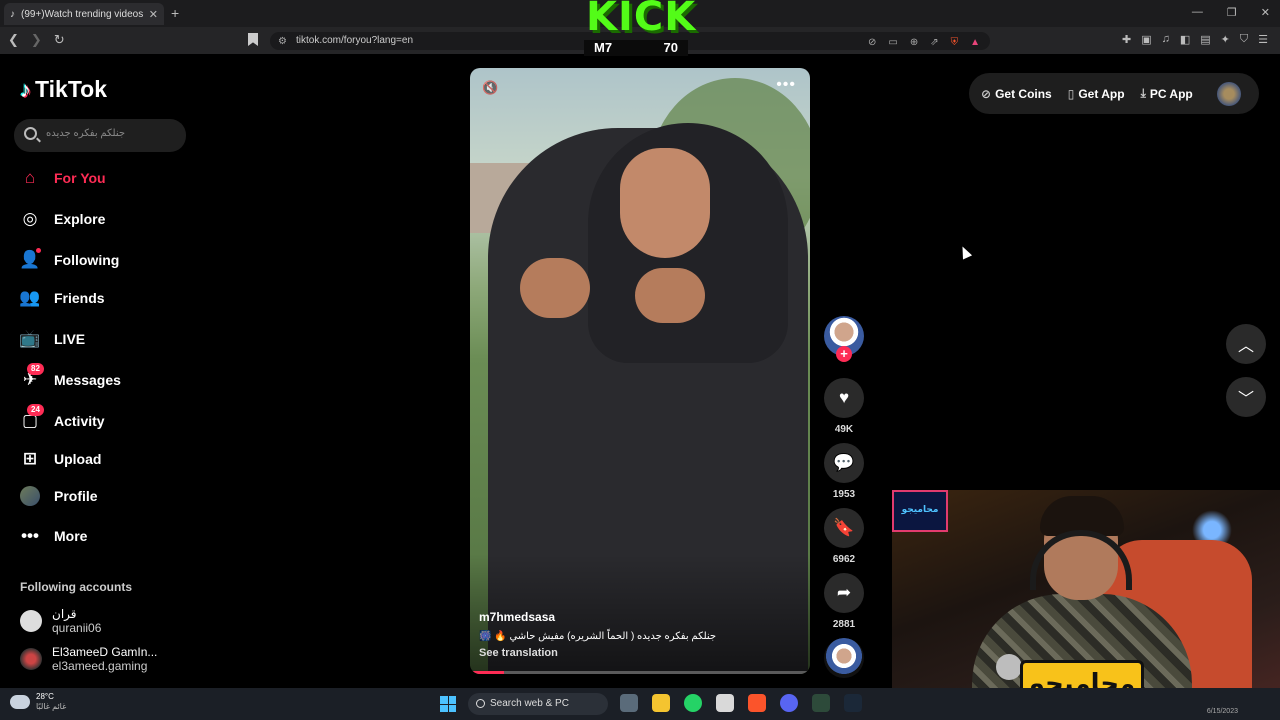  I want to click on windows-start-icon, so click(448, 704).